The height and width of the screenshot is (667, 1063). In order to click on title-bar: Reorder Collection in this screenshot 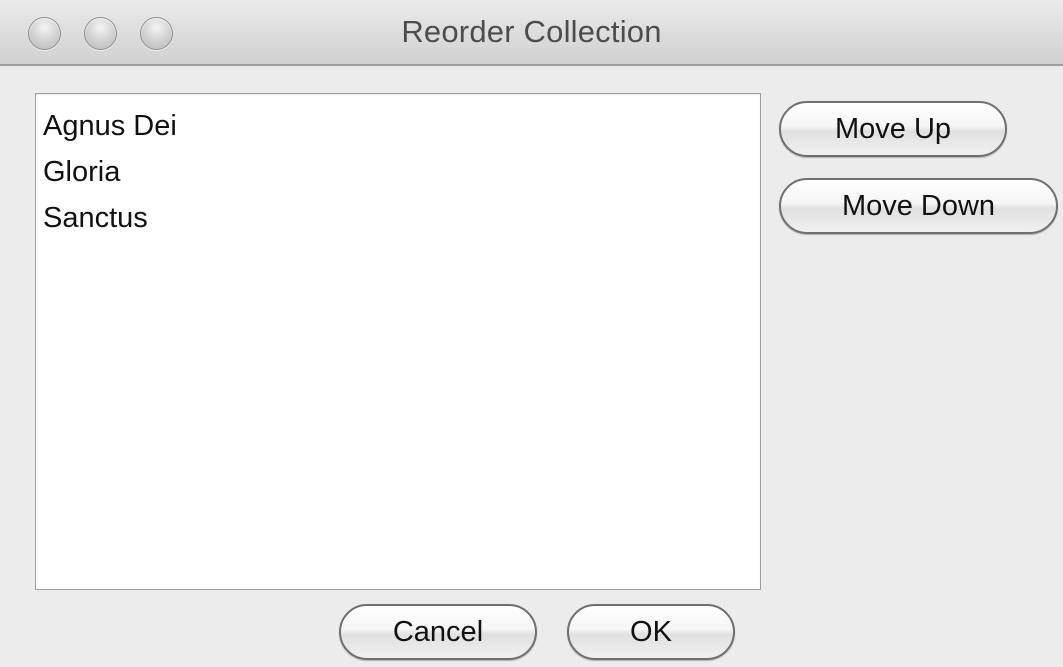, I will do `click(531, 33)`.